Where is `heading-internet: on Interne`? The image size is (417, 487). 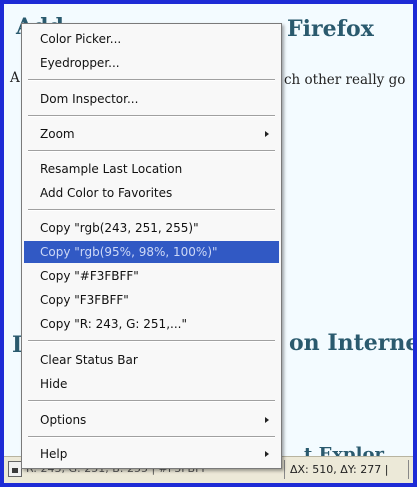
heading-internet: on Interne is located at coordinates (351, 343).